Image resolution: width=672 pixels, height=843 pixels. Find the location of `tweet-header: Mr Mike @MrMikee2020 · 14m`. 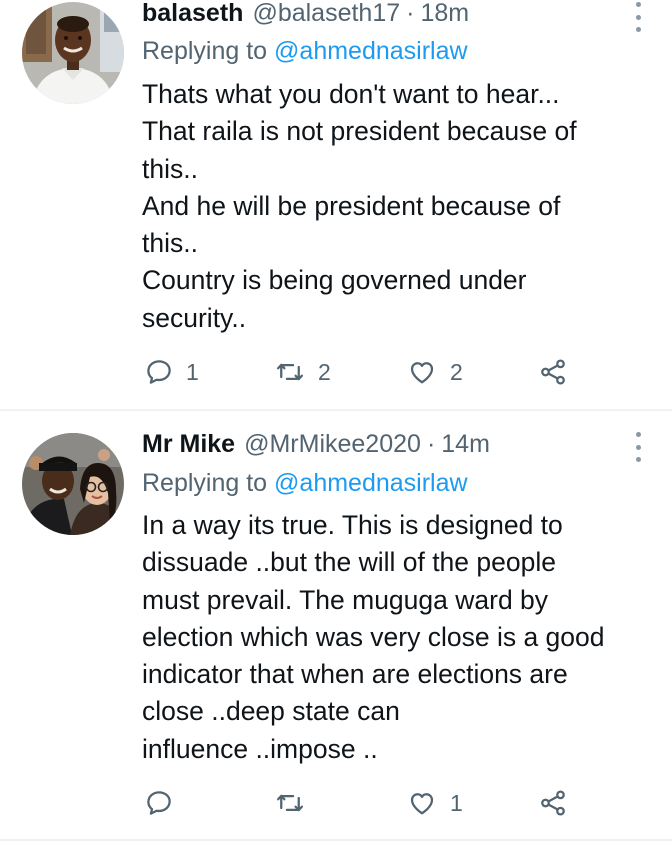

tweet-header: Mr Mike @MrMikee2020 · 14m is located at coordinates (316, 444).